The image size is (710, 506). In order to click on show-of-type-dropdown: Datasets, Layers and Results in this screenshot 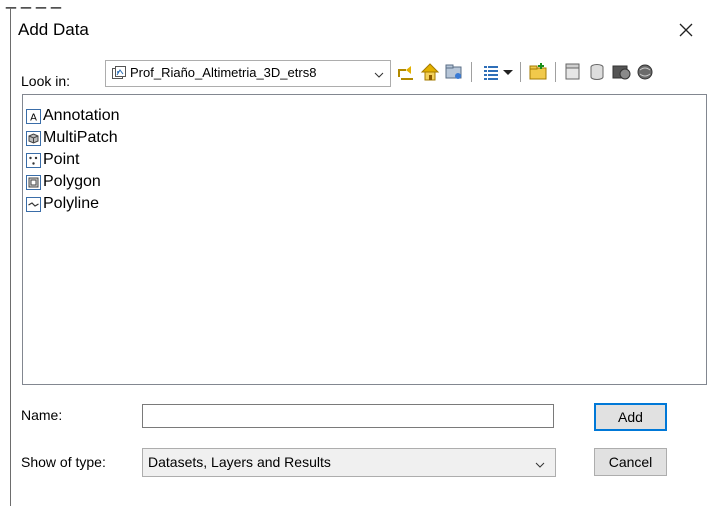, I will do `click(349, 462)`.